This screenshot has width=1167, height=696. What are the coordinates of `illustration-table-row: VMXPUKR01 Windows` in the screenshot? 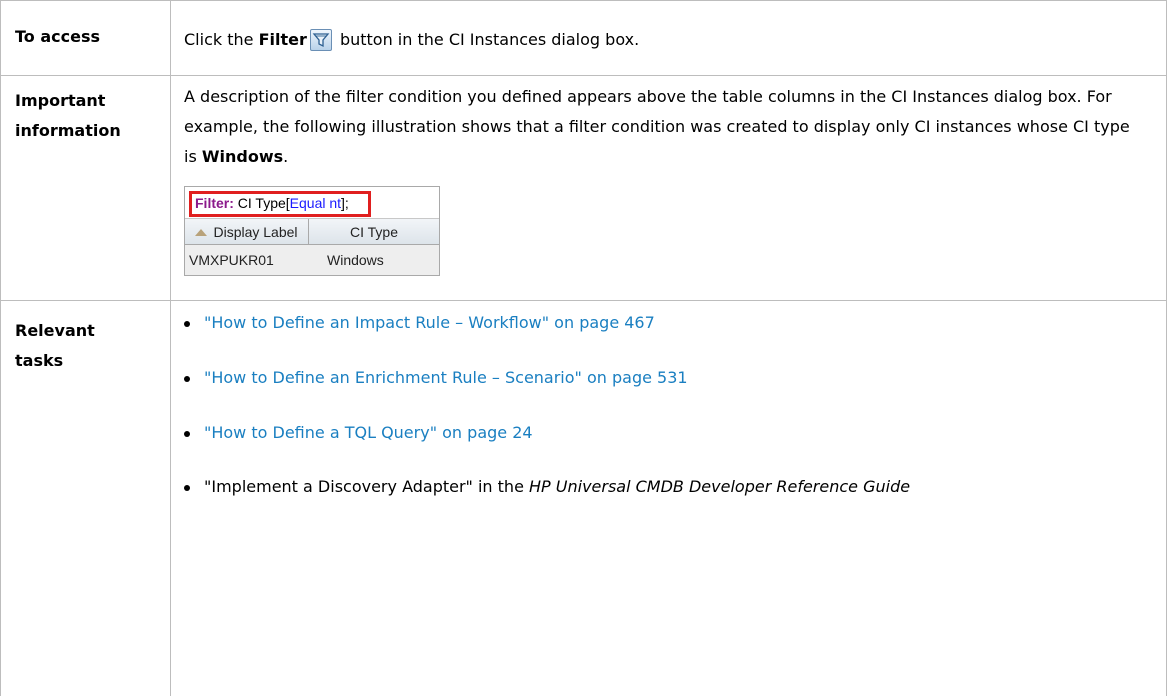 It's located at (312, 260).